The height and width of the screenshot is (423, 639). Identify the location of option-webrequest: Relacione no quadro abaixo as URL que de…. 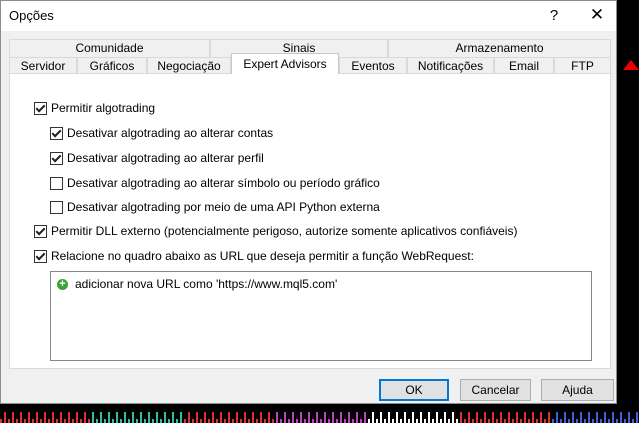
(254, 256).